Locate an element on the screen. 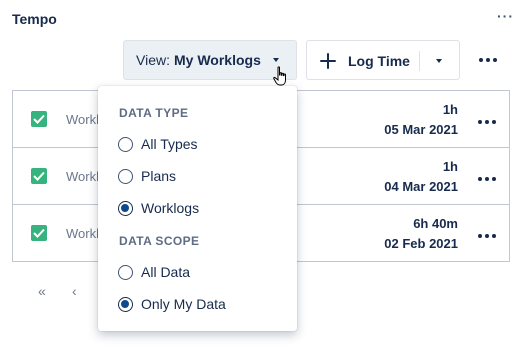  worklog-duration: 6h 40m is located at coordinates (435, 223).